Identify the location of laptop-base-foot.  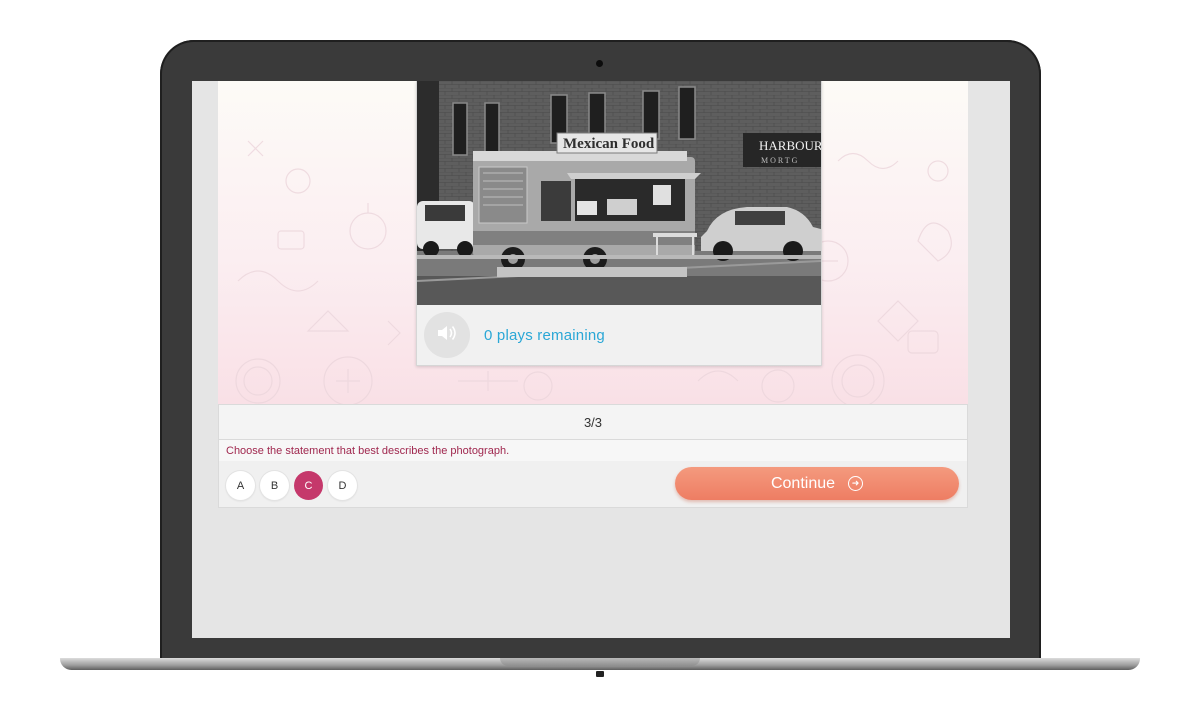
(600, 674).